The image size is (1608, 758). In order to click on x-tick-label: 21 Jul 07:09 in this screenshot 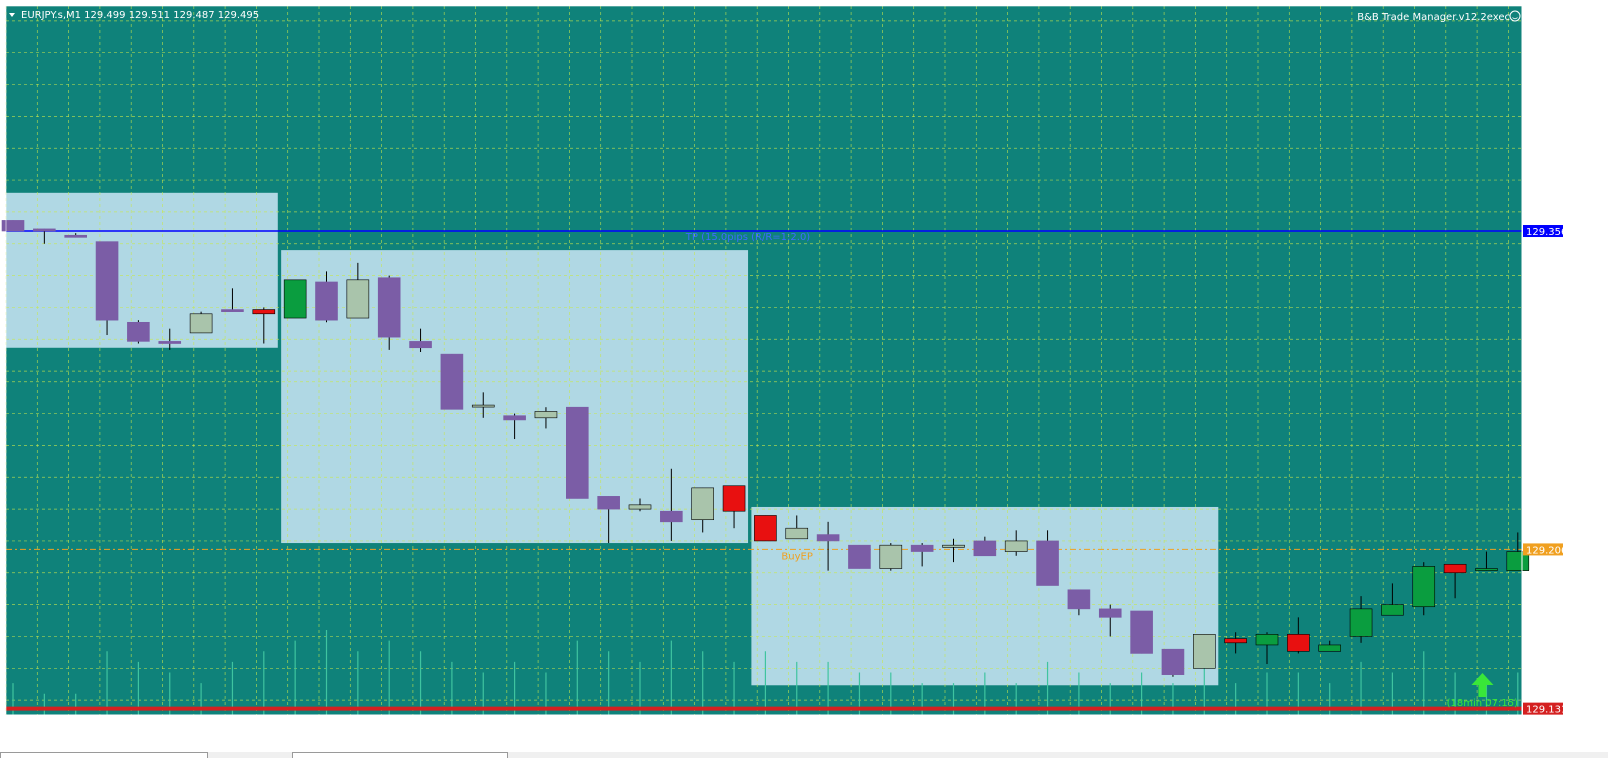, I will do `click(600, 725)`.